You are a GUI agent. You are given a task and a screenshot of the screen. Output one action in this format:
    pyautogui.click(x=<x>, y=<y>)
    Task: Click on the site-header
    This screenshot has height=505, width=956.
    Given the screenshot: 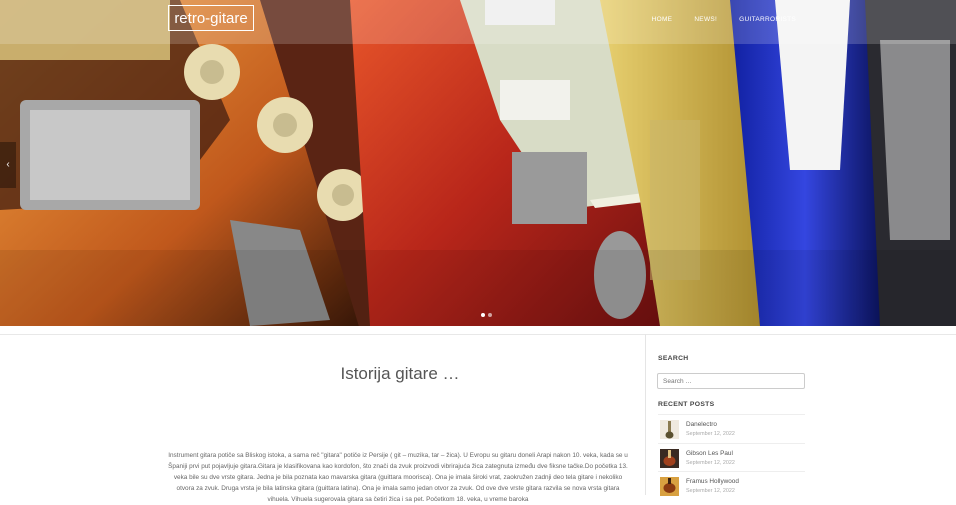 What is the action you would take?
    pyautogui.click(x=478, y=22)
    